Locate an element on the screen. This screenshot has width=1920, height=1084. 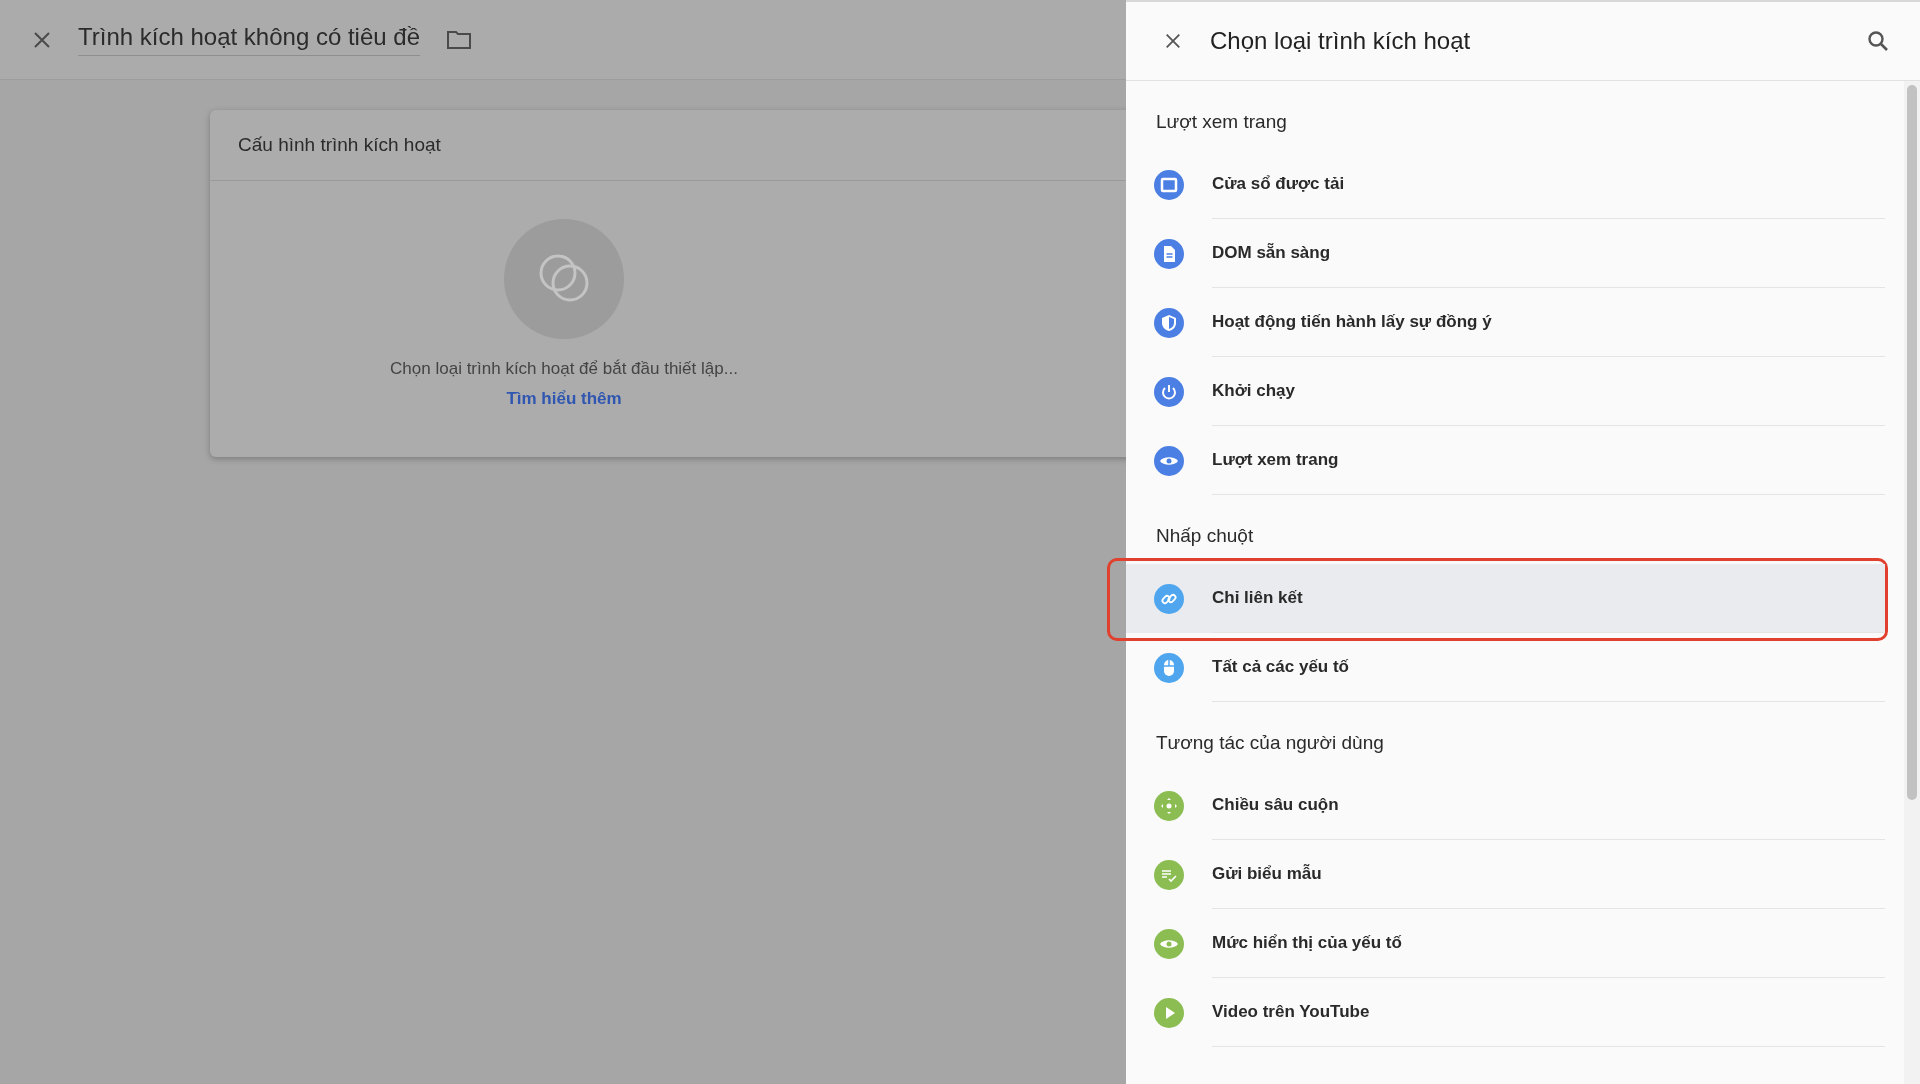
scrollbar-thumb is located at coordinates (1912, 442).